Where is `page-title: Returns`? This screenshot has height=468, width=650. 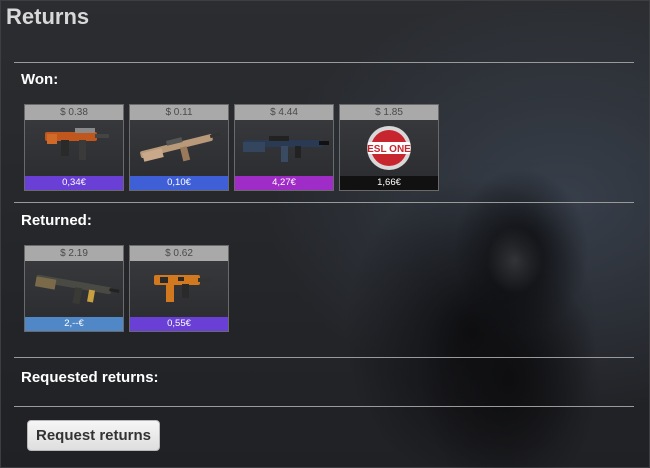 page-title: Returns is located at coordinates (48, 16).